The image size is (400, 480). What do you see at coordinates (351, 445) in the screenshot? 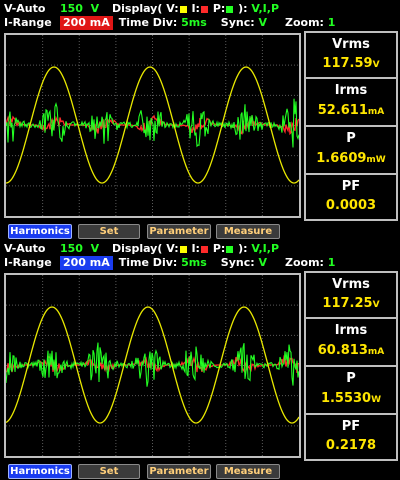
I see `measurement-value: 0.2178` at bounding box center [351, 445].